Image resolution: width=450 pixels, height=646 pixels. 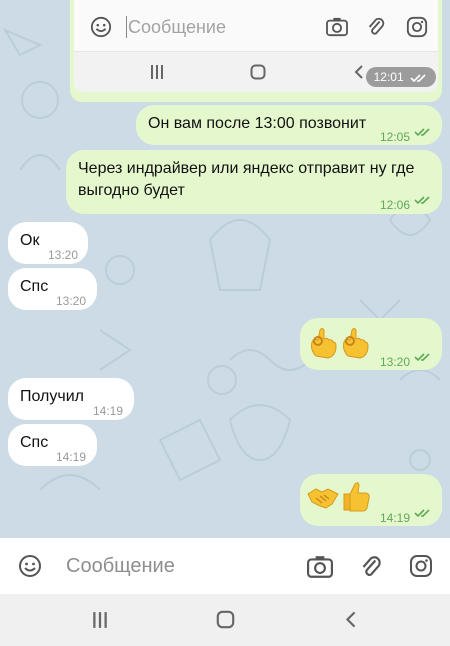 I want to click on incoming-message: Получил 14:19, so click(x=71, y=399).